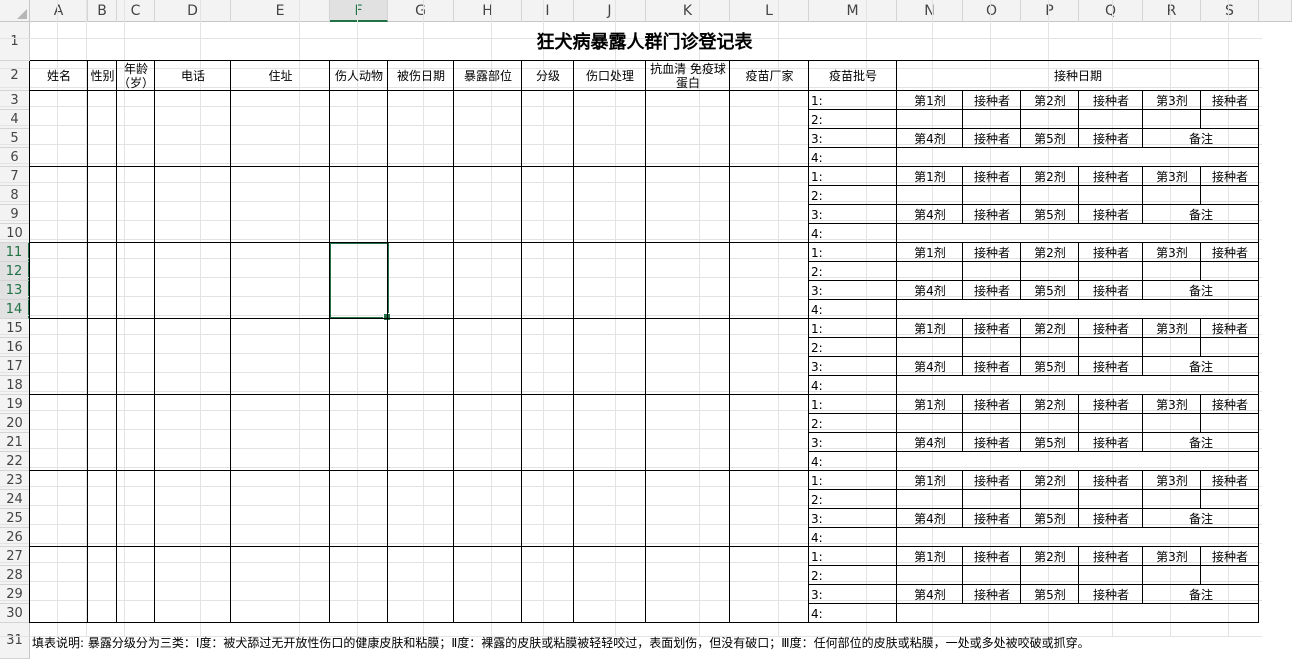  What do you see at coordinates (15, 641) in the screenshot?
I see `row-header-31: 31` at bounding box center [15, 641].